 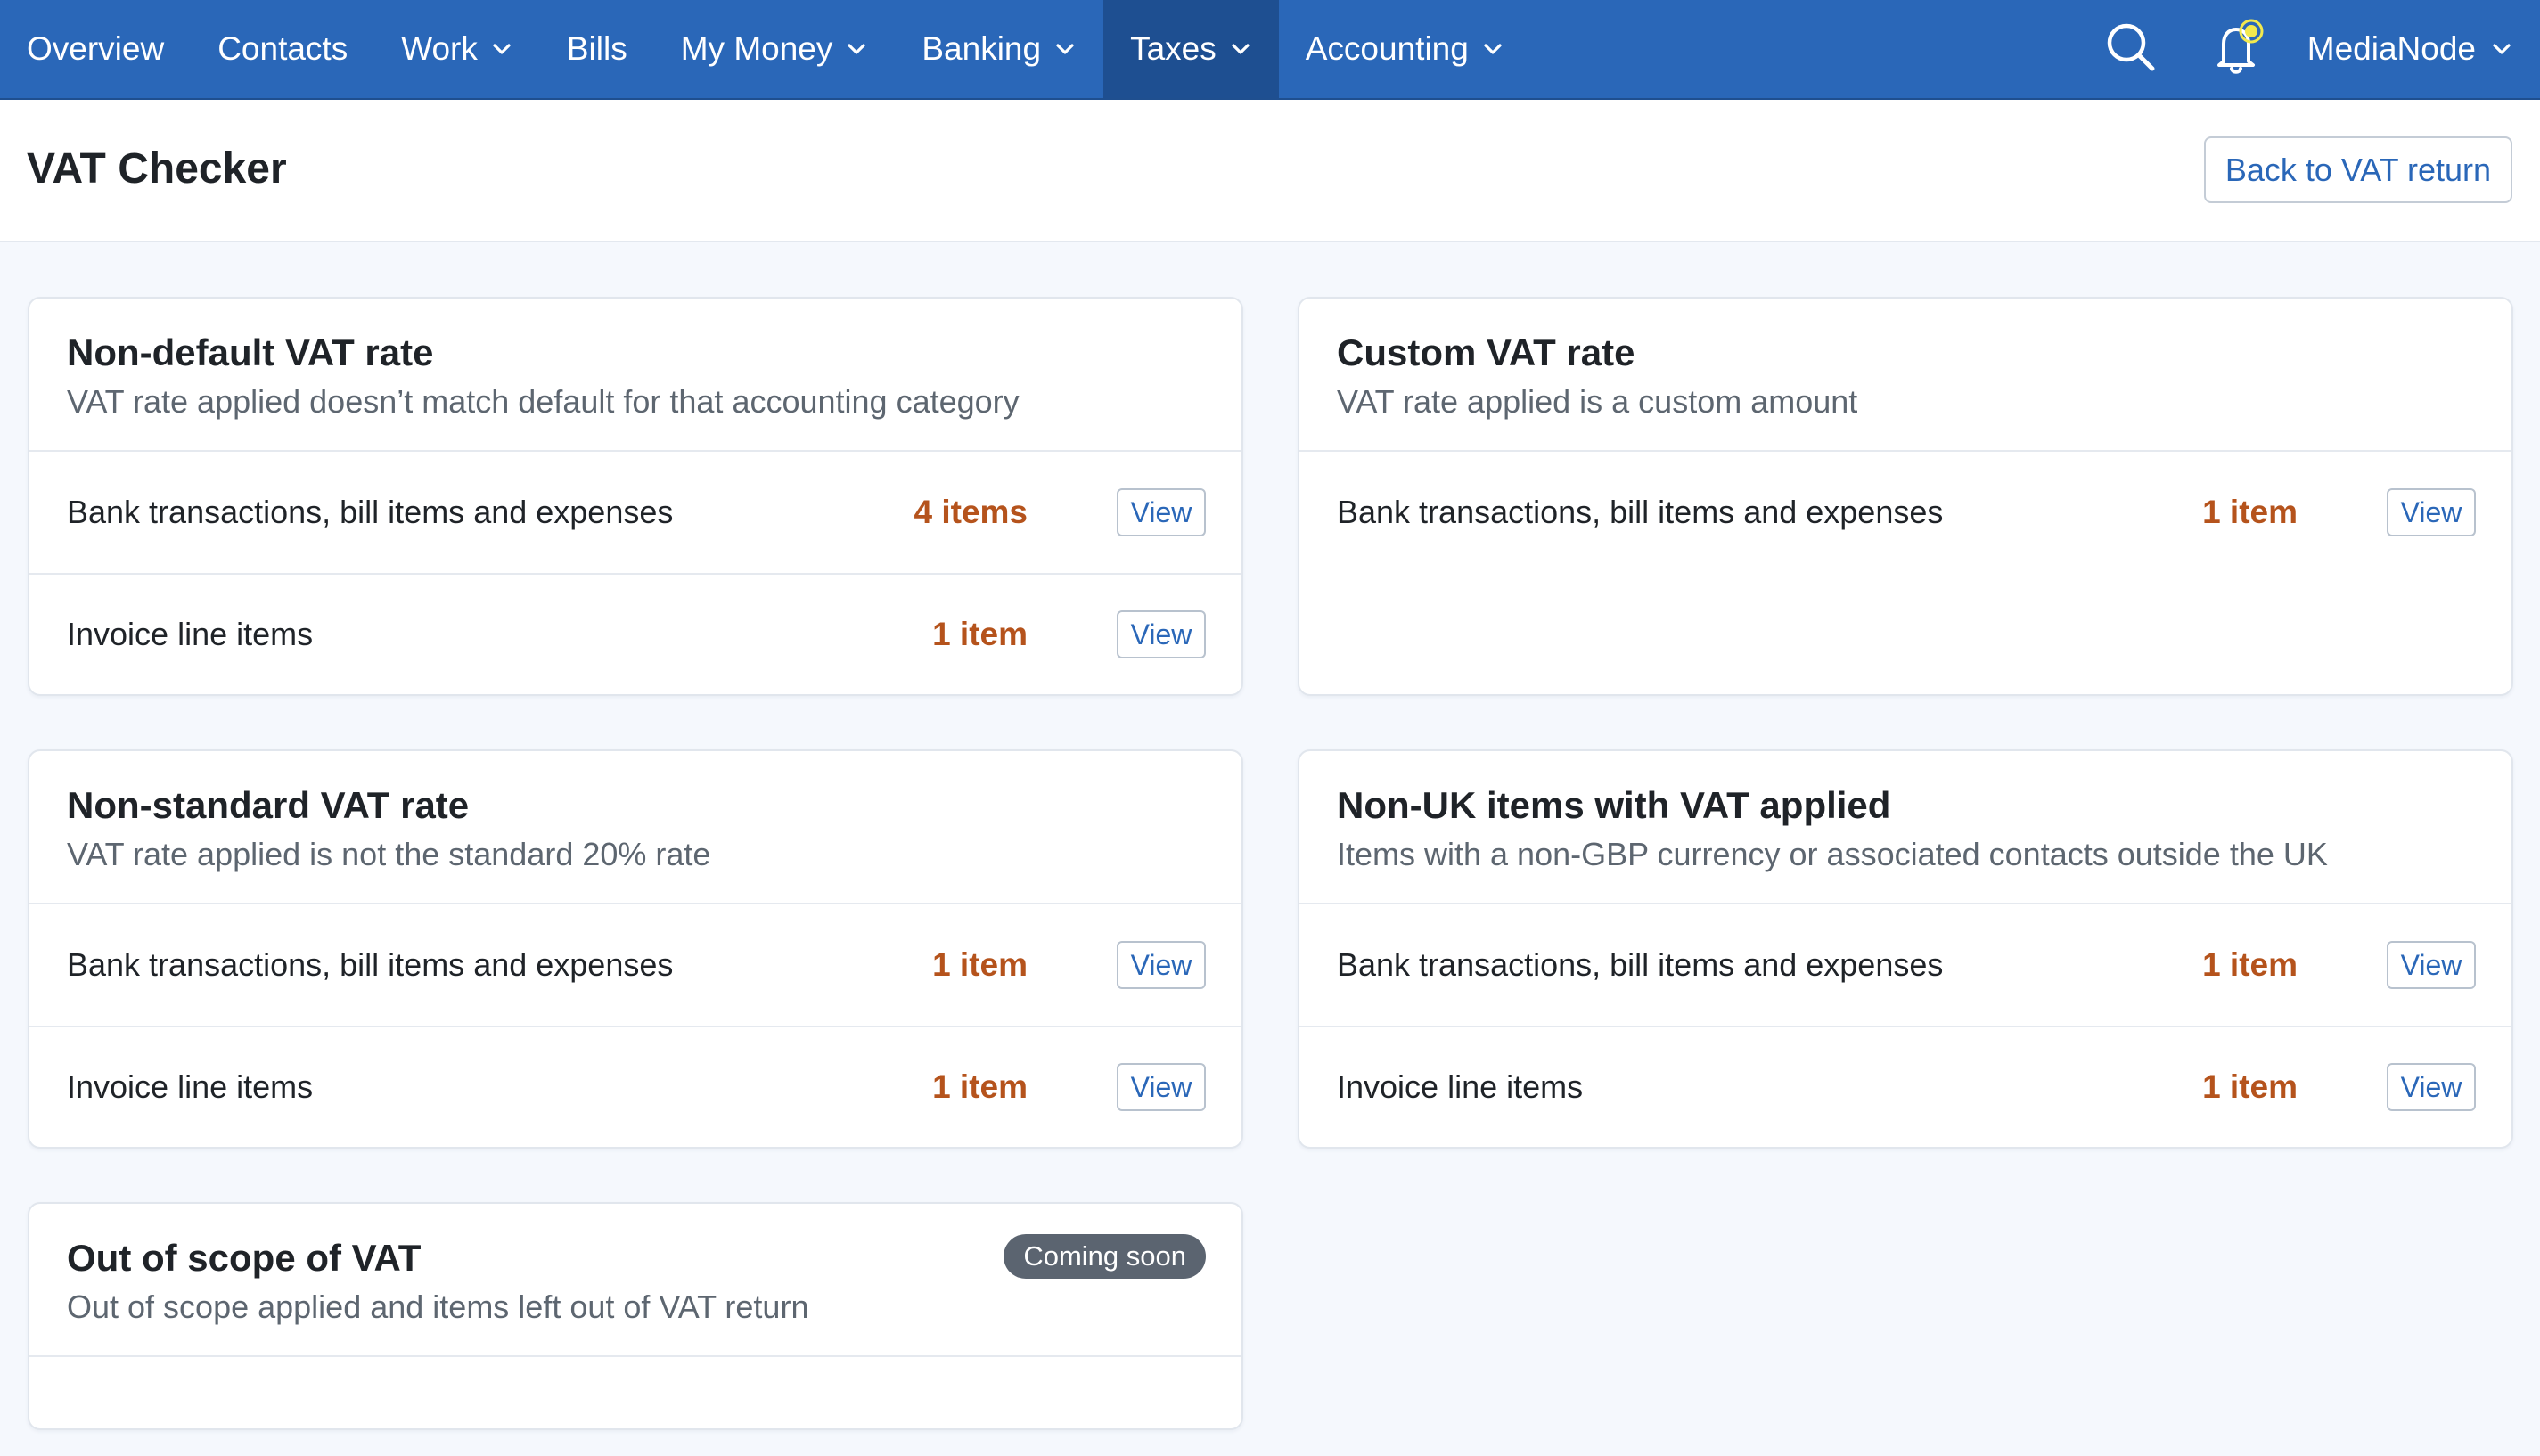 I want to click on nav-item-label: Contacts, so click(x=282, y=48).